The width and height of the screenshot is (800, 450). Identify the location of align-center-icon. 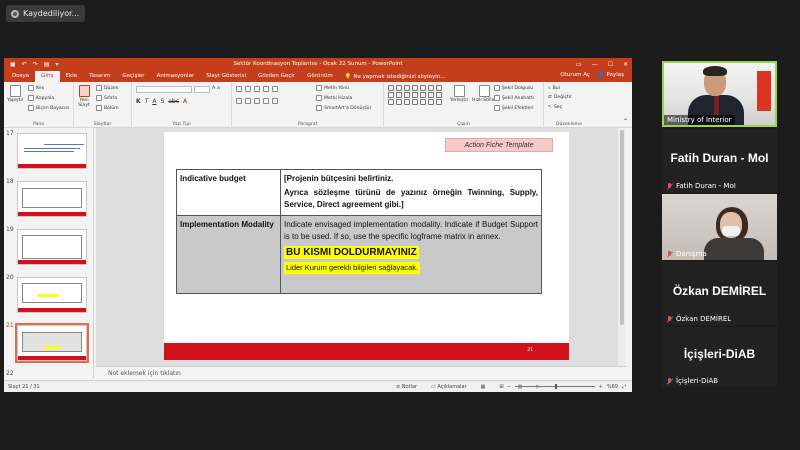
(248, 101).